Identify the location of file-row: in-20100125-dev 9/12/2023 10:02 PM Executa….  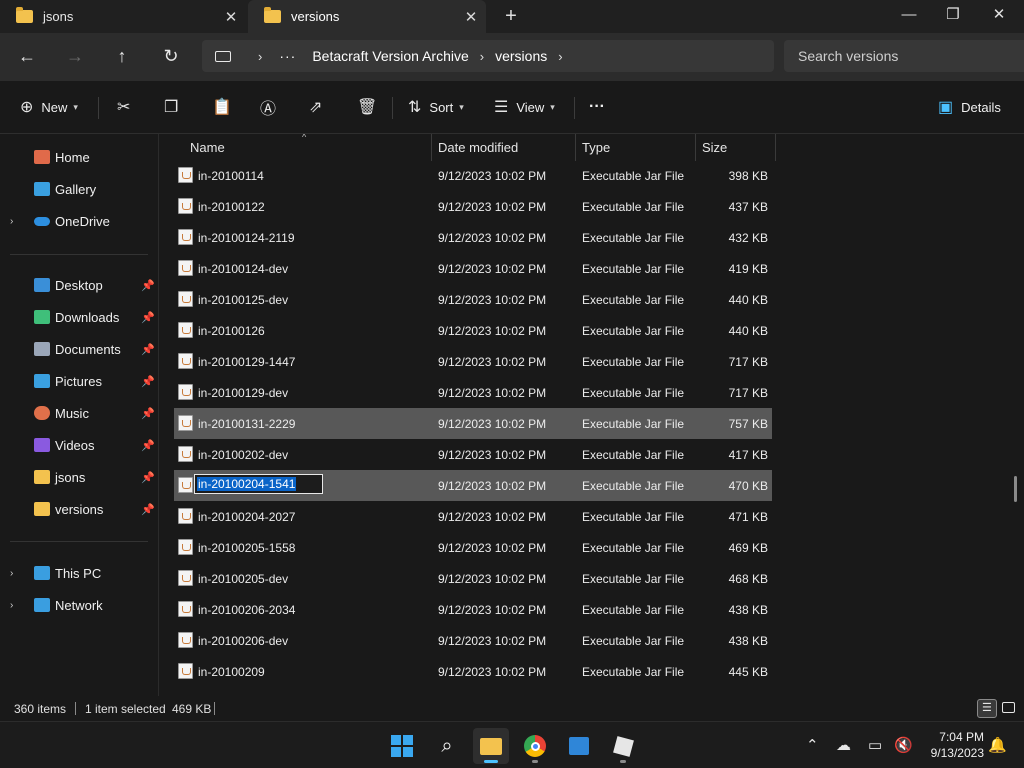
(473, 299).